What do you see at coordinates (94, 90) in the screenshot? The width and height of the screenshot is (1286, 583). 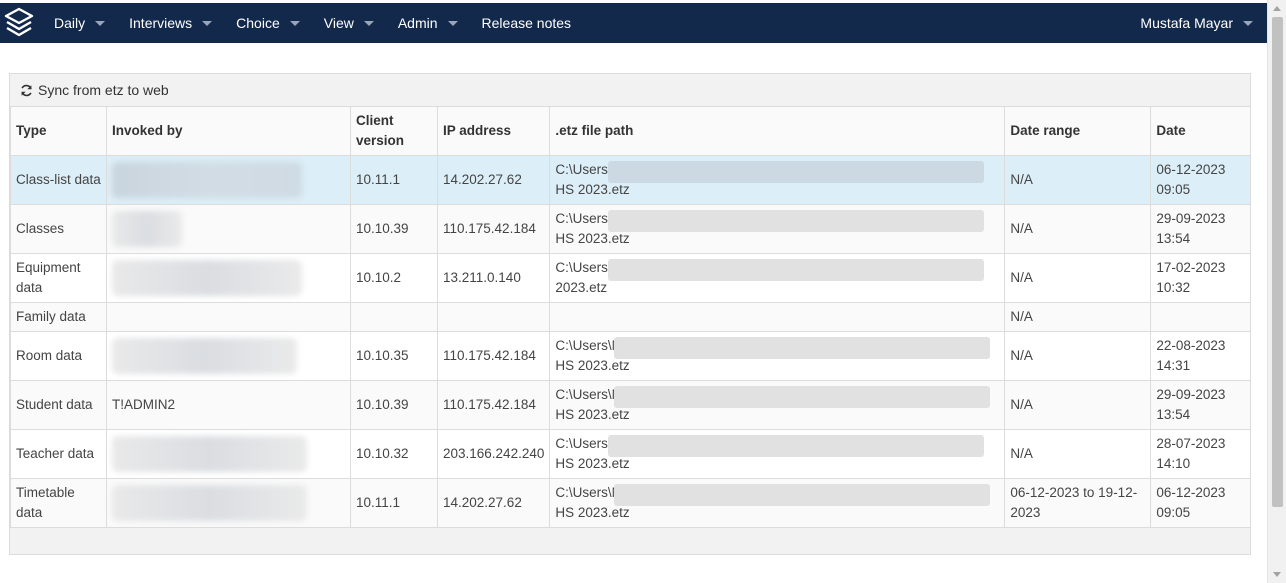 I see `sync-button: Sync from etz to web` at bounding box center [94, 90].